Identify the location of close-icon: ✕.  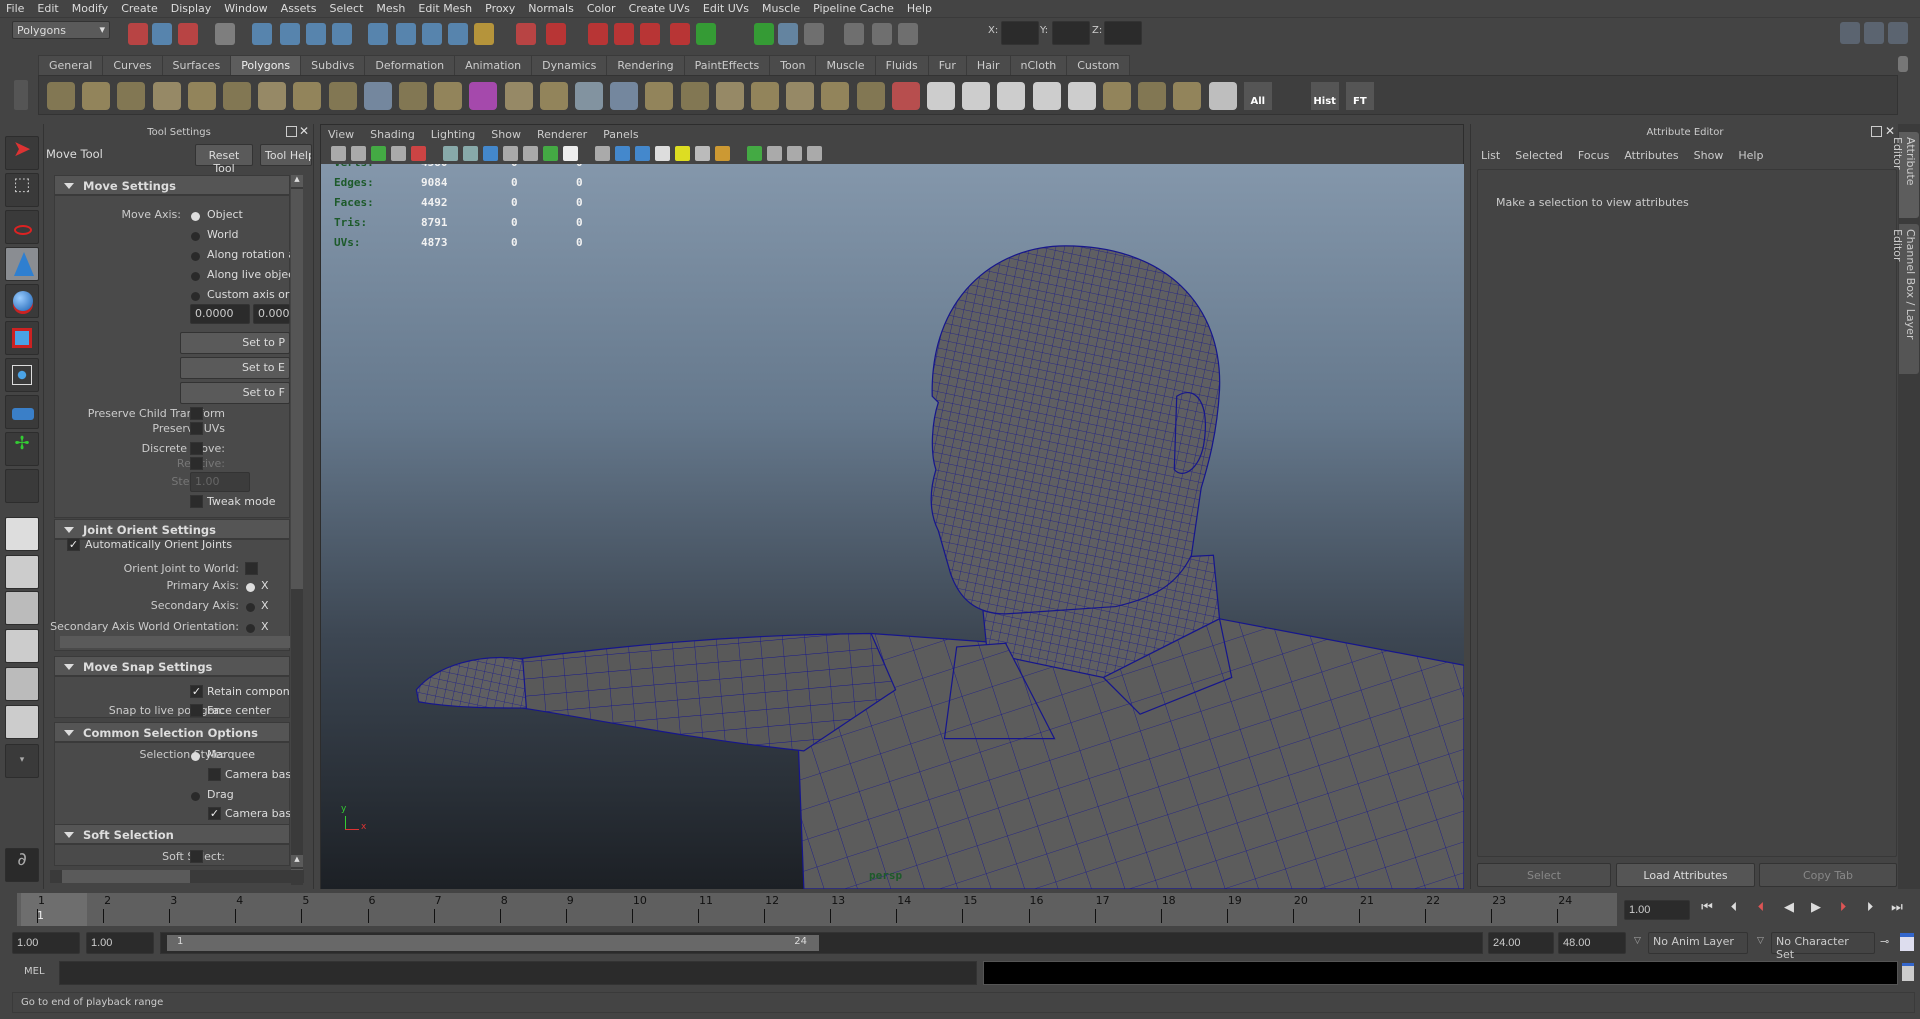
(304, 131).